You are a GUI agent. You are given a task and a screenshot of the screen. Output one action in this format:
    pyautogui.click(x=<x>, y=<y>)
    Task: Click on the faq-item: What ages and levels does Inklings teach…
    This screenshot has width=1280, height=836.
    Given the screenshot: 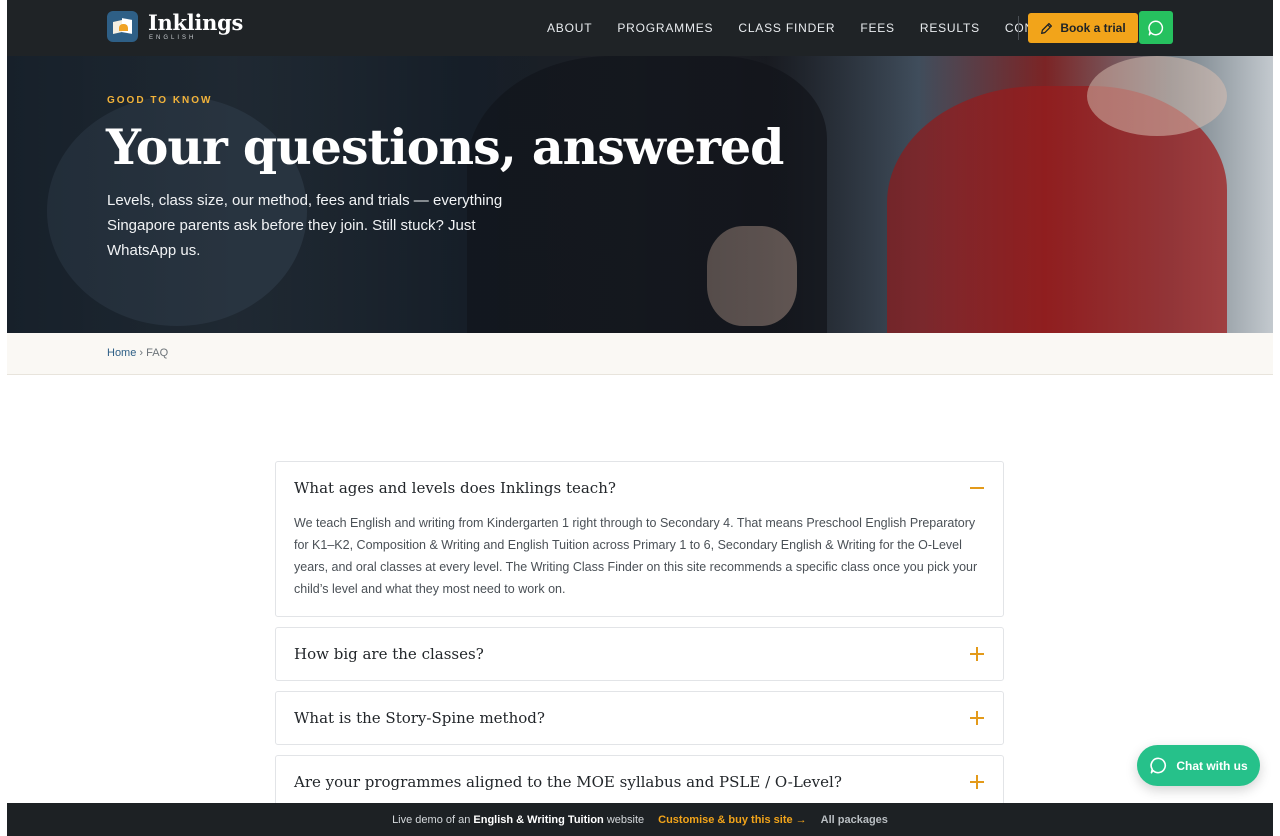 What is the action you would take?
    pyautogui.click(x=639, y=539)
    